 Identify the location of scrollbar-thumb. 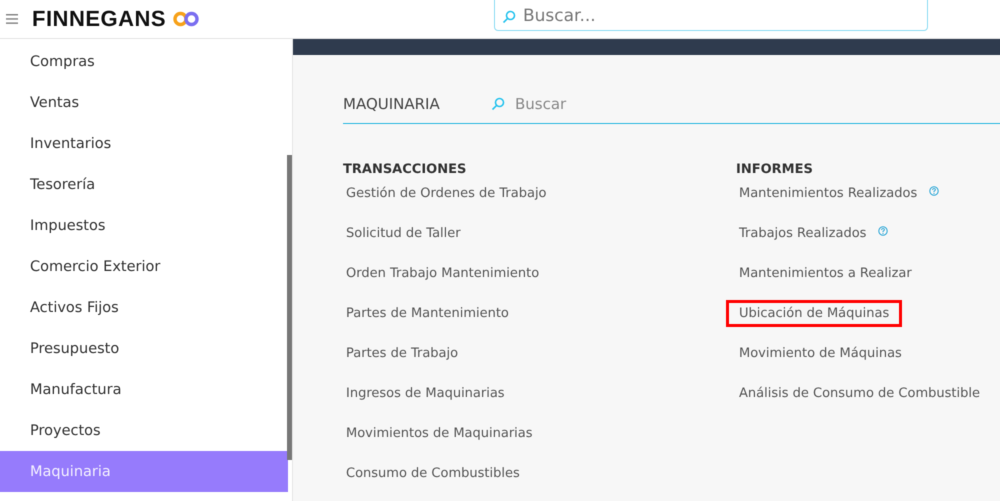
(289, 307).